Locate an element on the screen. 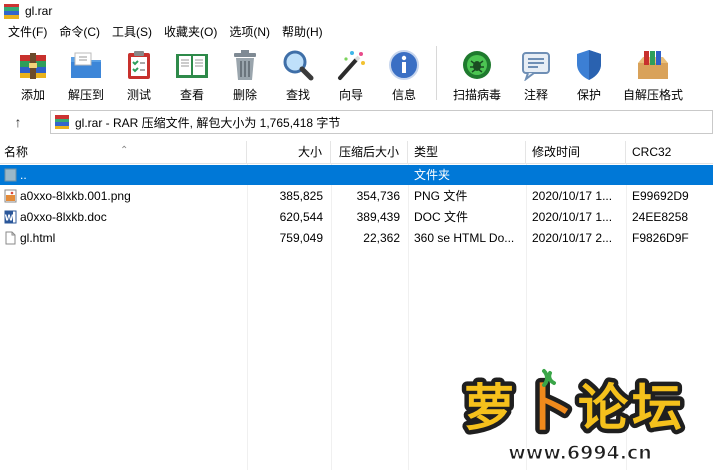  magic-wand-icon is located at coordinates (351, 65).